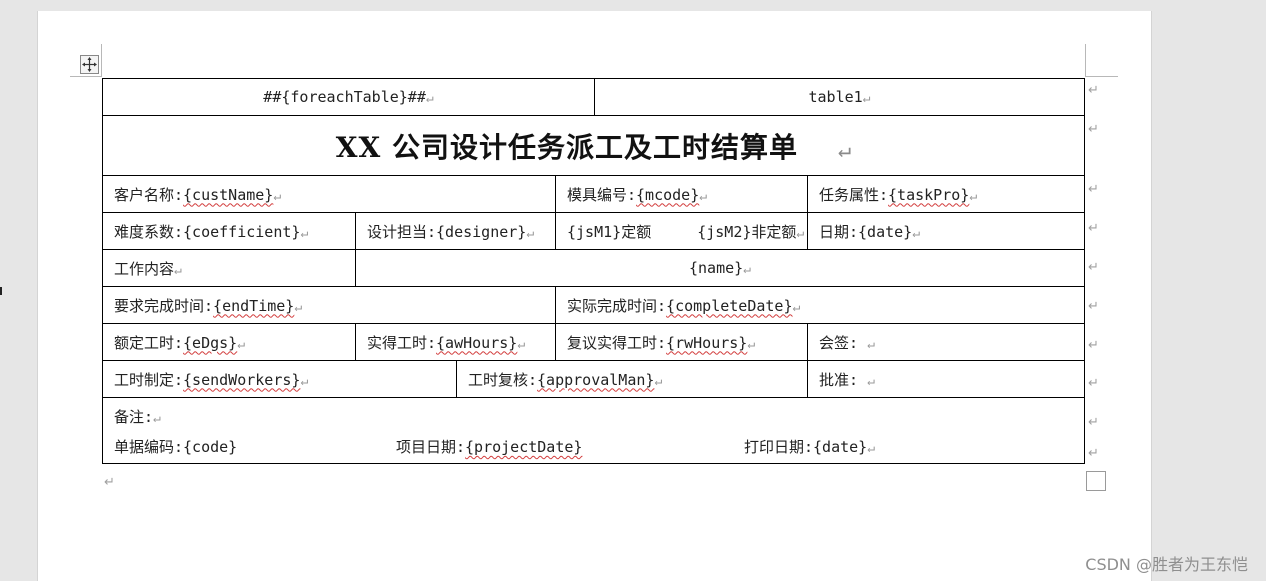  I want to click on countersign-cell: 会签: ↵, so click(946, 342).